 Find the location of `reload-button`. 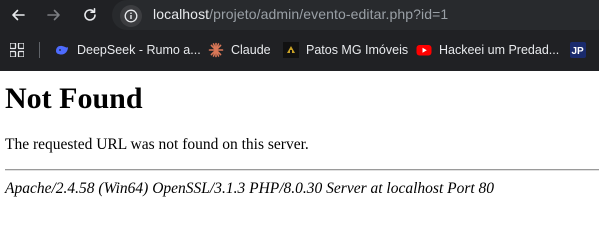

reload-button is located at coordinates (90, 15).